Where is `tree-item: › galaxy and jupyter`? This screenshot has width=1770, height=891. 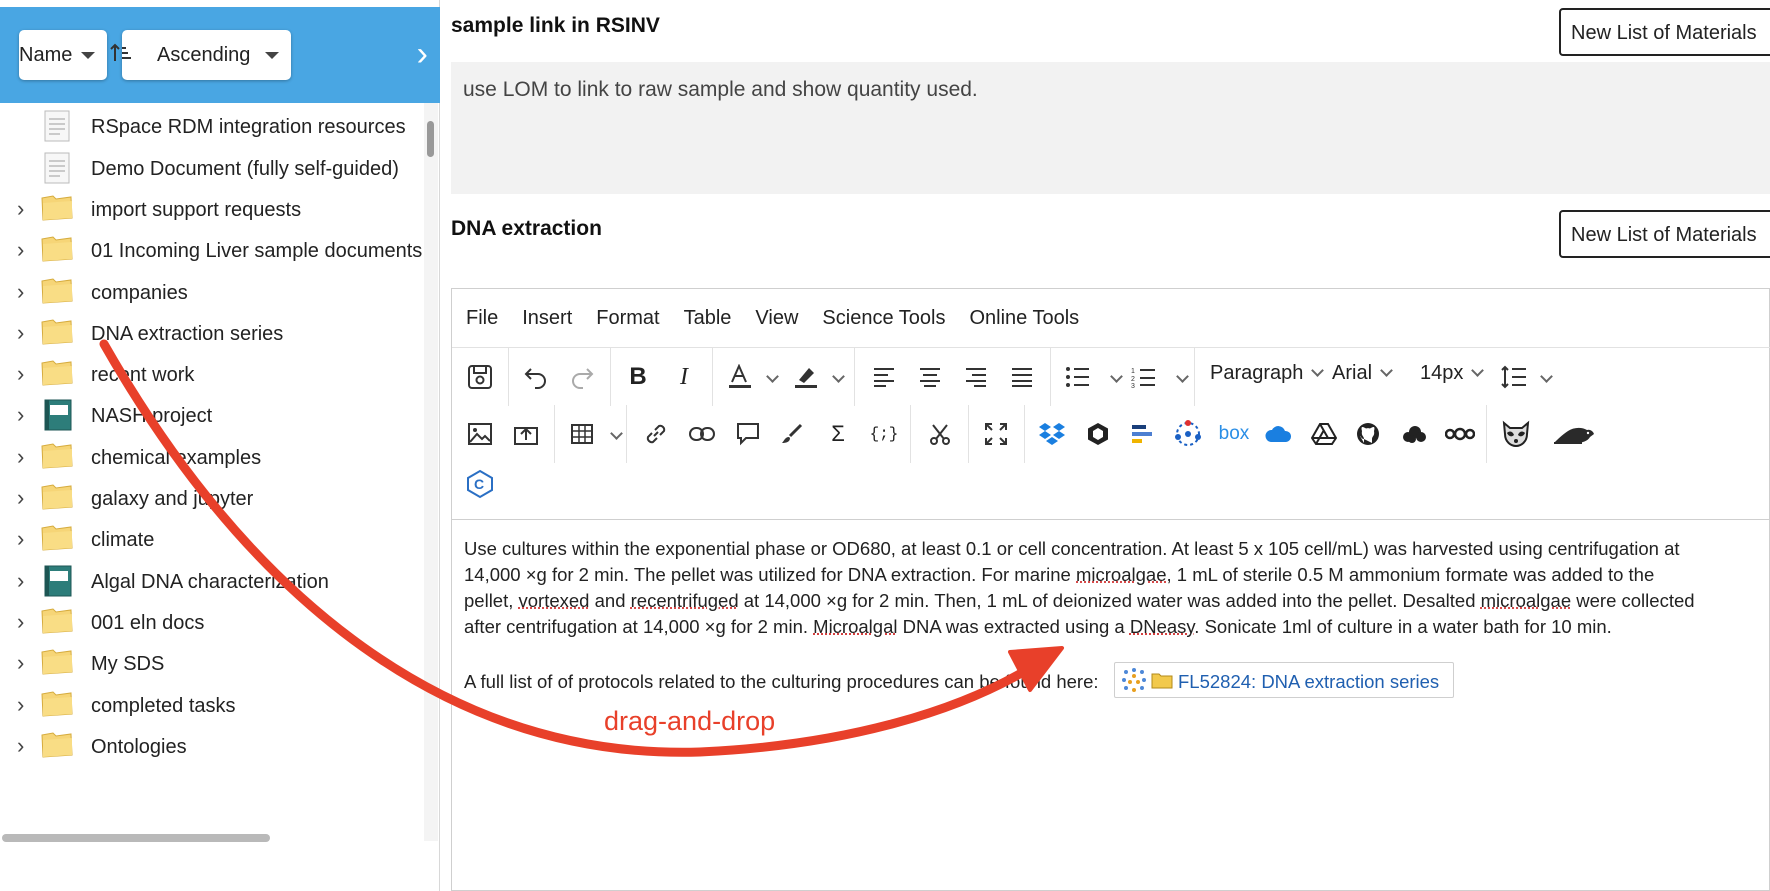 tree-item: › galaxy and jupyter is located at coordinates (212, 500).